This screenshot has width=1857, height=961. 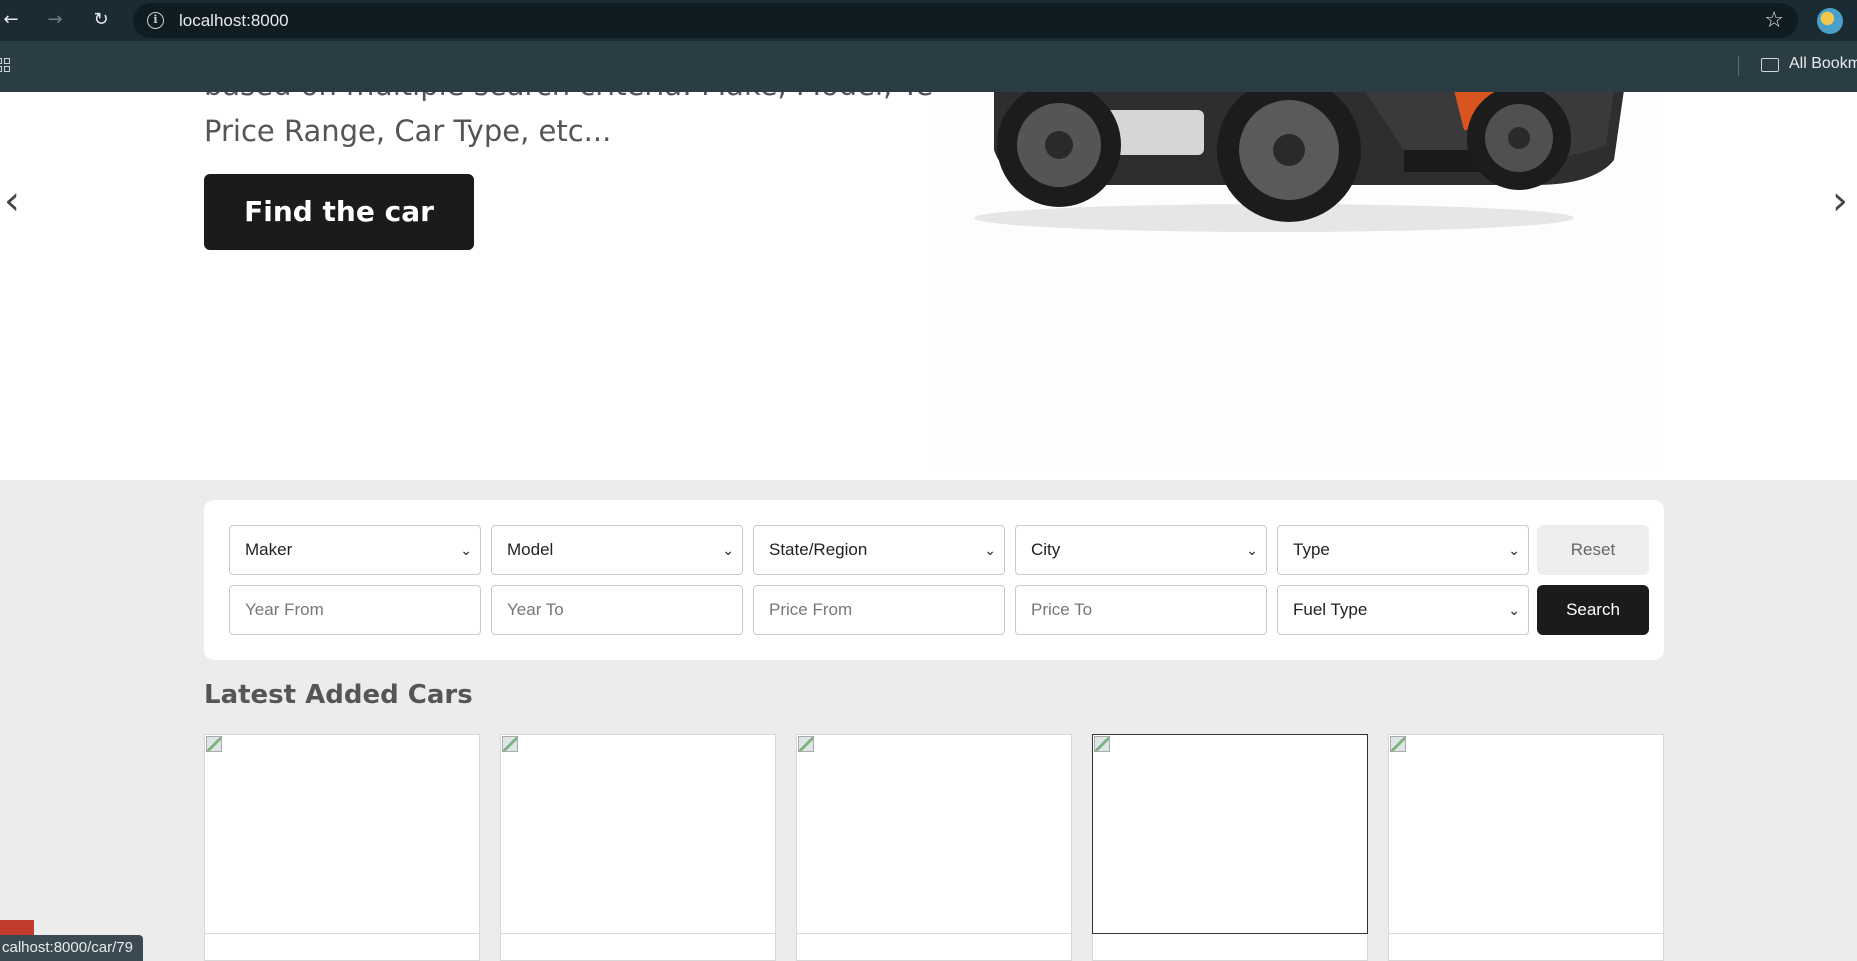 I want to click on back-arrow-icon: ←, so click(x=11, y=20).